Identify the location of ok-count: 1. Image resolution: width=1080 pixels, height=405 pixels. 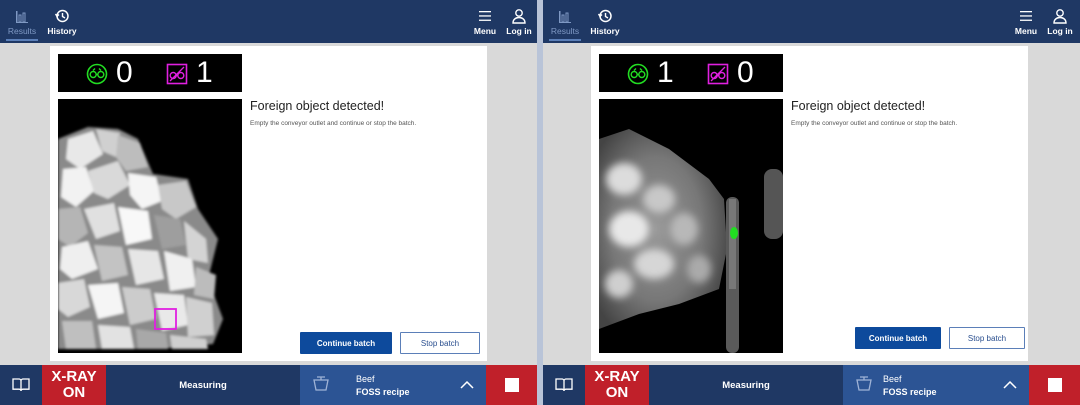
(665, 72).